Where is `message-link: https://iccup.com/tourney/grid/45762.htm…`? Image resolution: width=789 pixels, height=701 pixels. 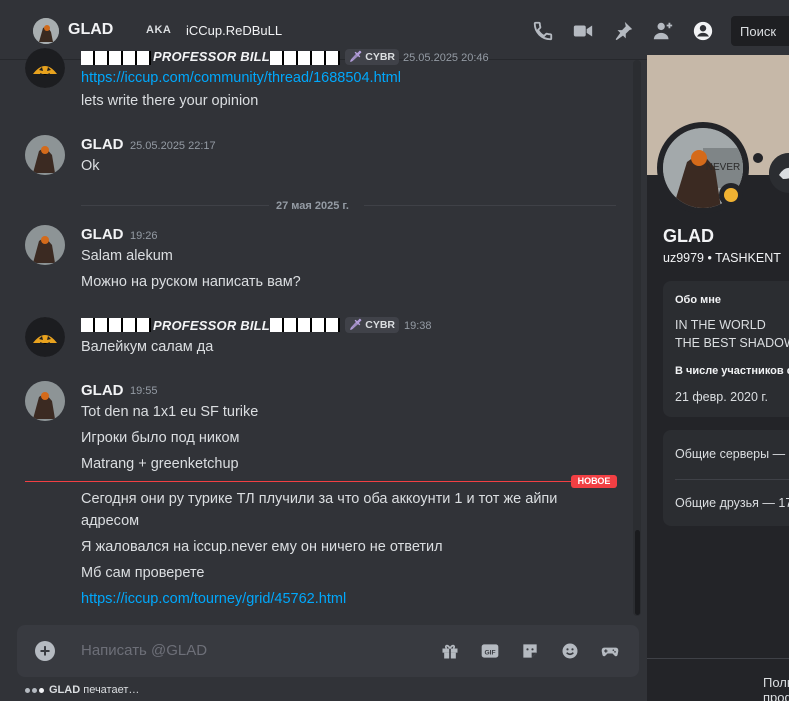
message-link: https://iccup.com/tourney/grid/45762.htm… is located at coordinates (213, 599).